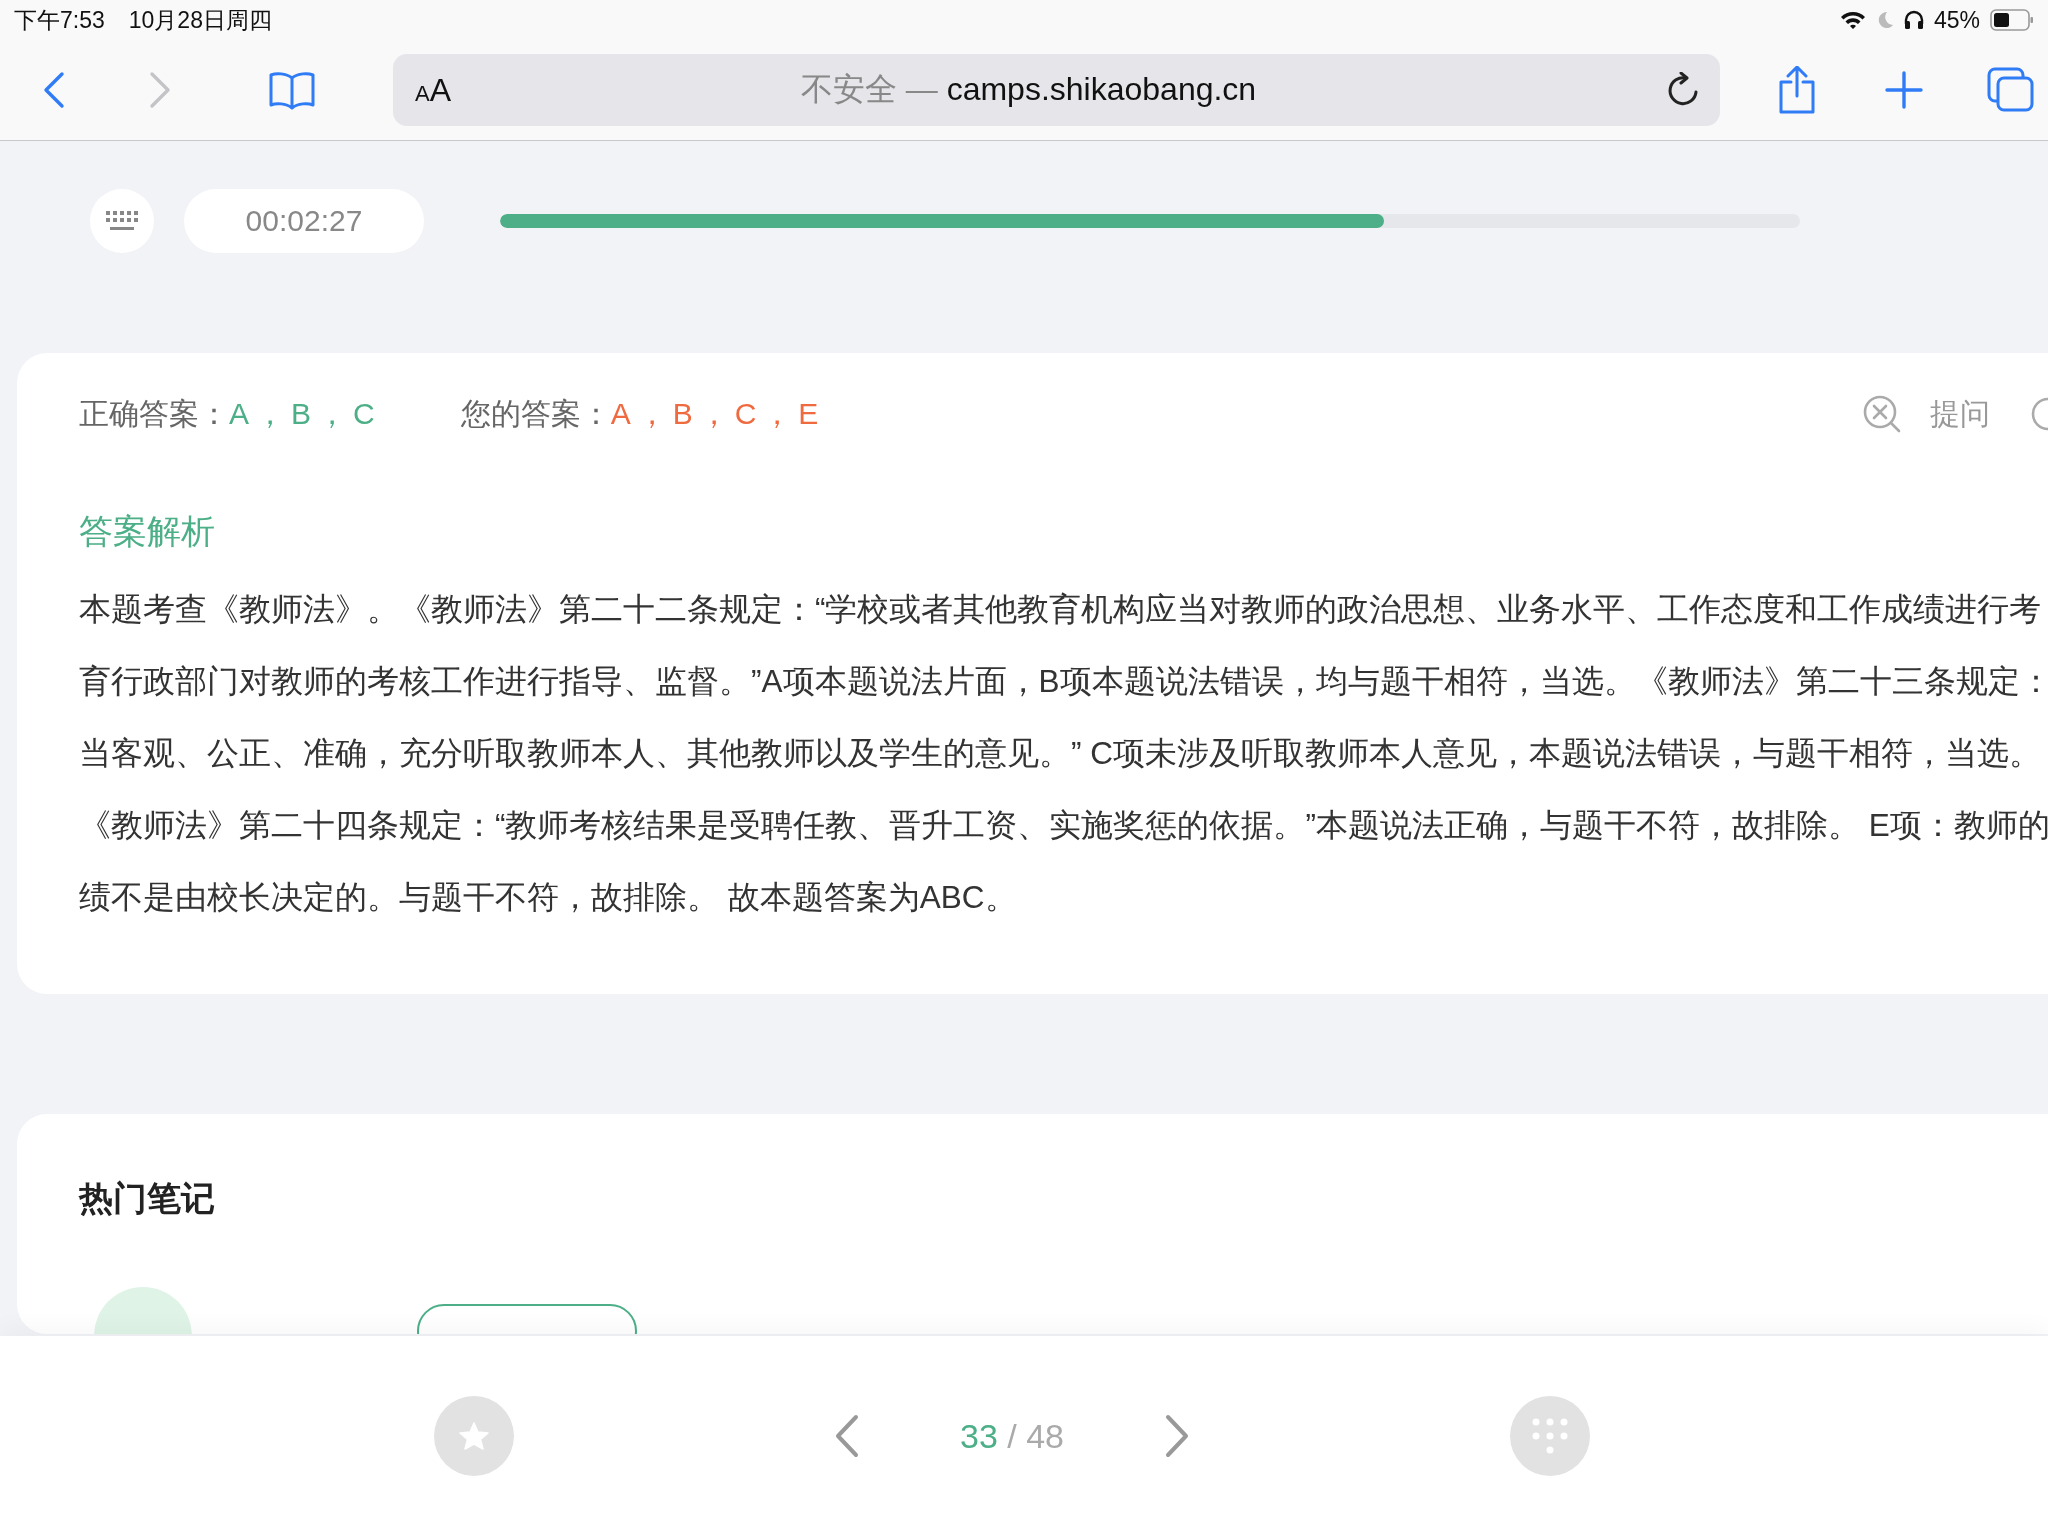 The height and width of the screenshot is (1536, 2048). I want to click on bookmarks-button, so click(292, 90).